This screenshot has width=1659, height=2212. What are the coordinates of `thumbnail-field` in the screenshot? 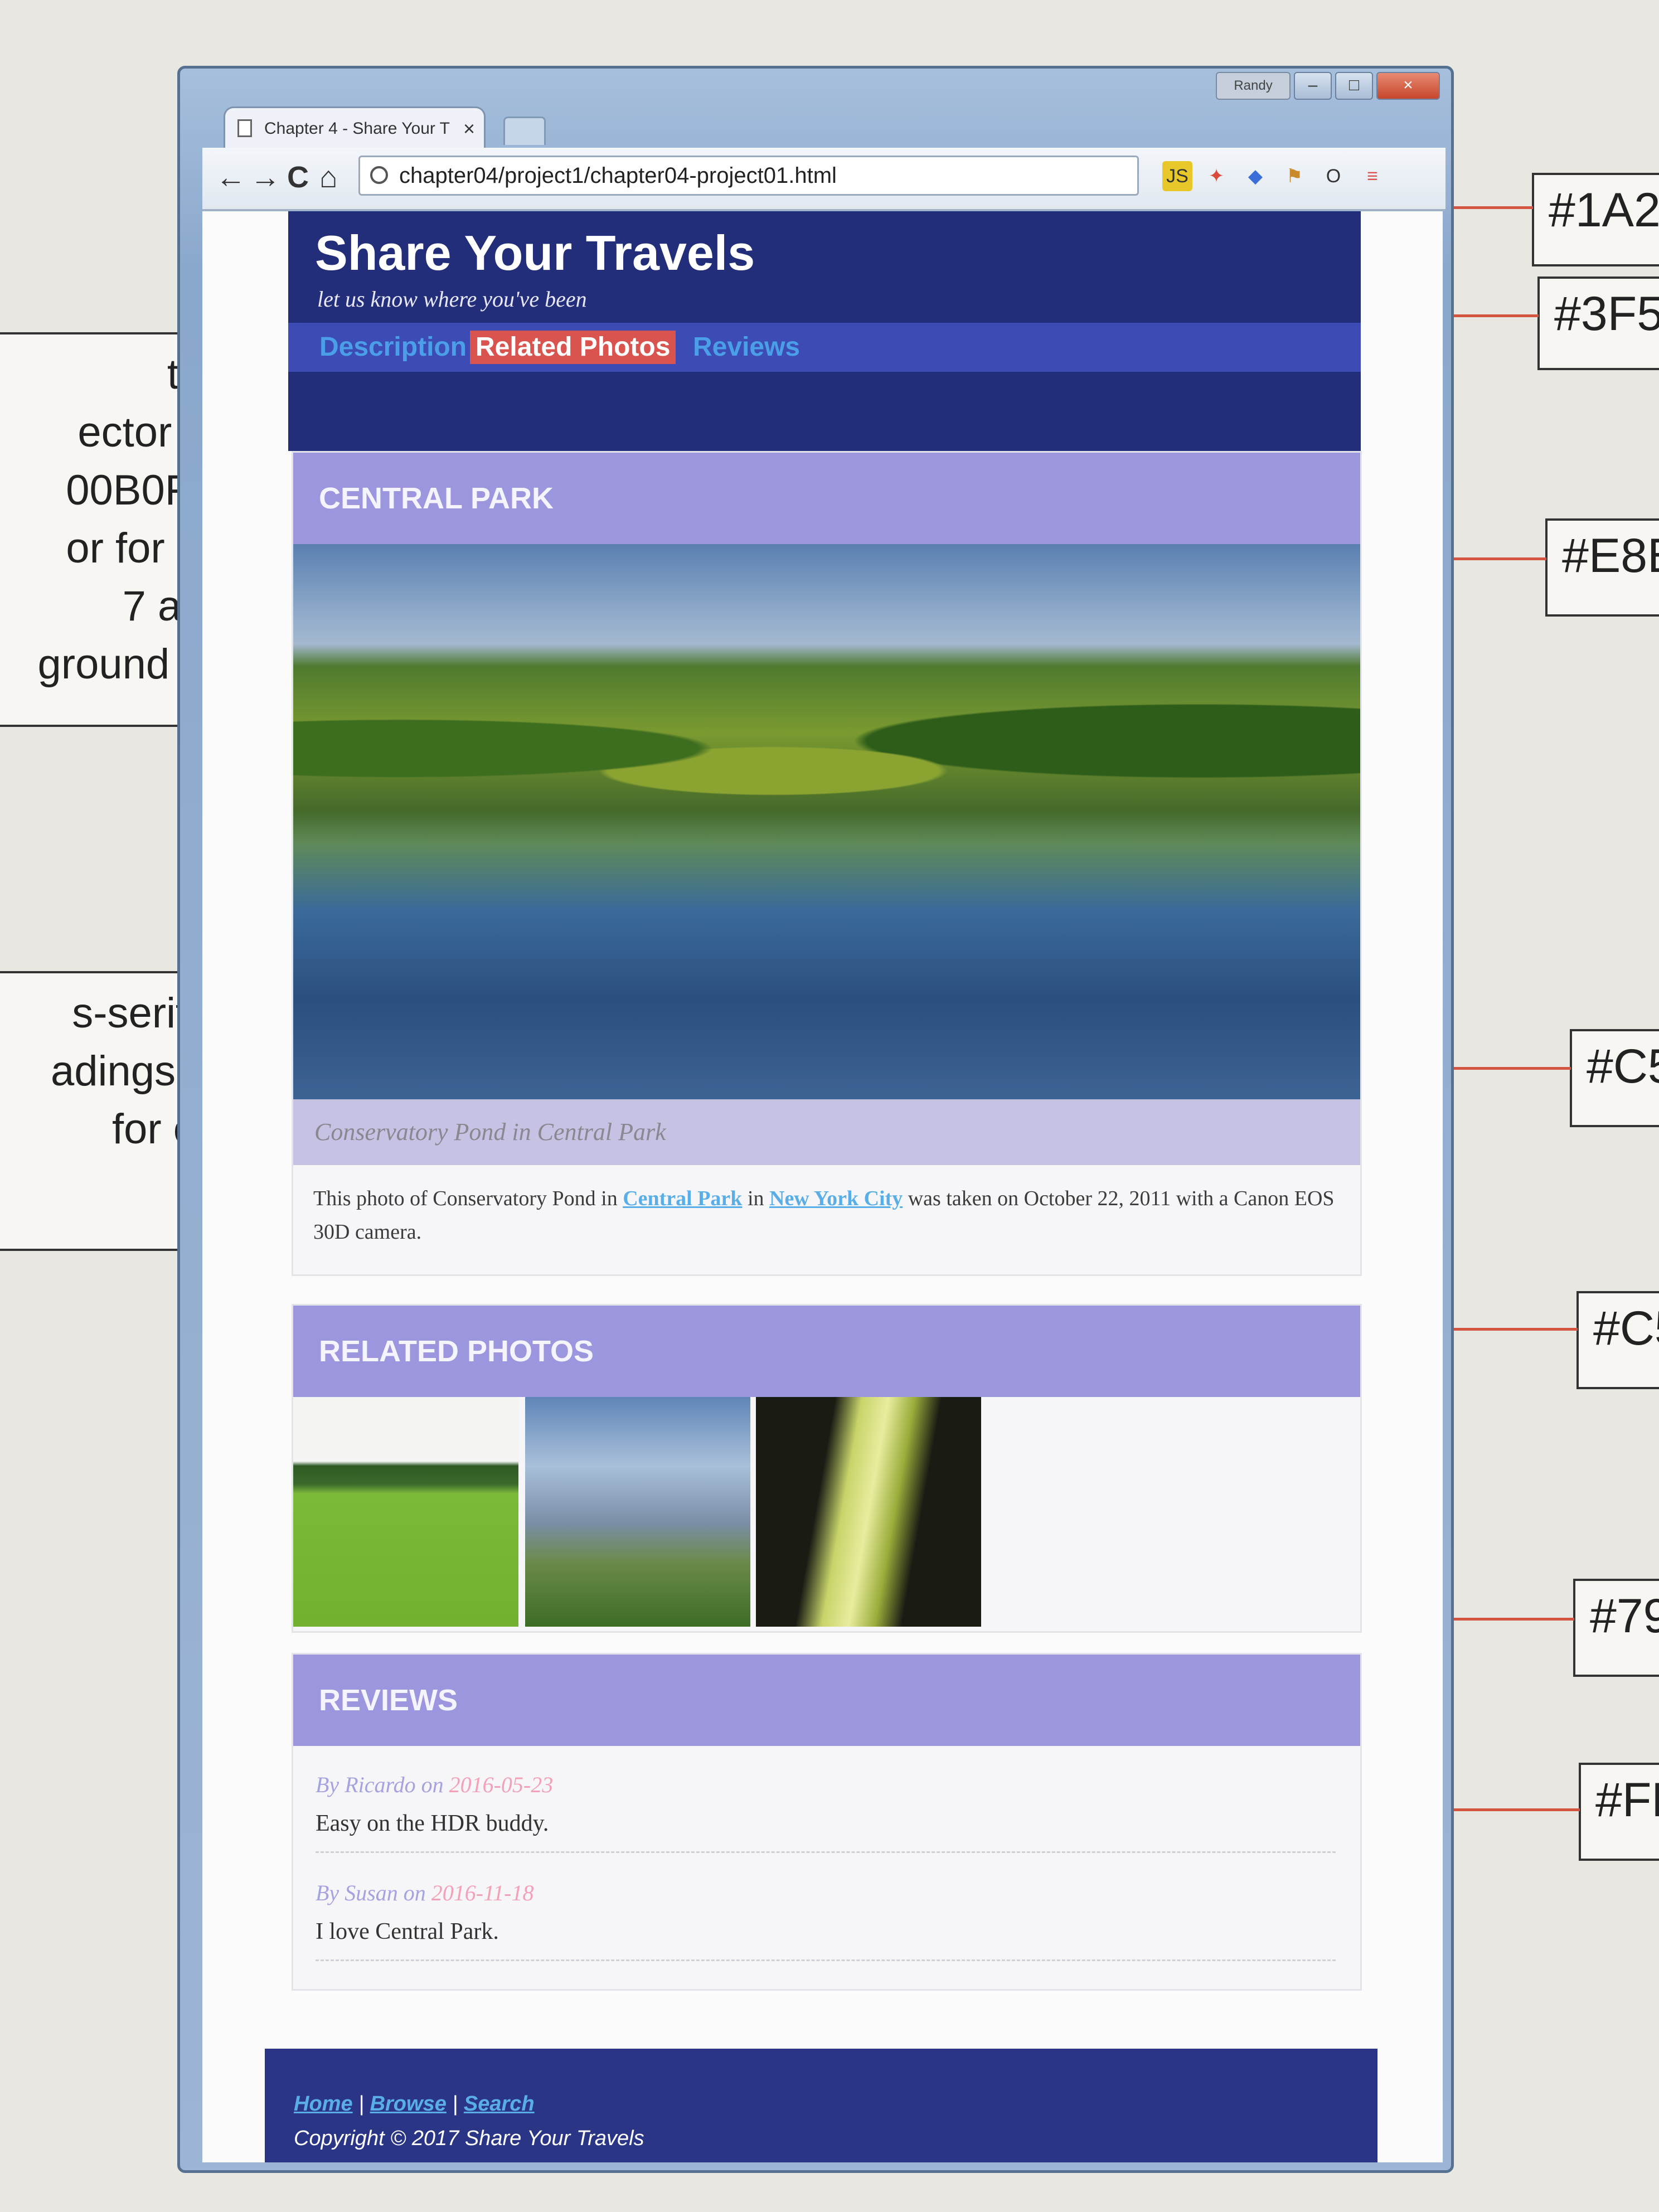 It's located at (405, 1512).